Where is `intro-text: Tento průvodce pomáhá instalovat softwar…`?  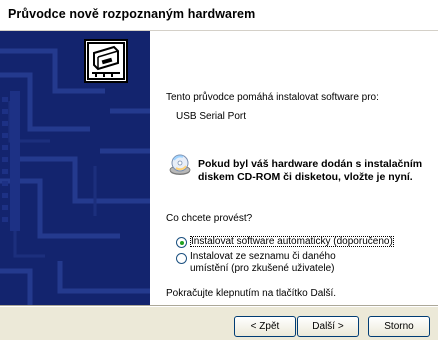
intro-text: Tento průvodce pomáhá instalovat softwar… is located at coordinates (272, 97).